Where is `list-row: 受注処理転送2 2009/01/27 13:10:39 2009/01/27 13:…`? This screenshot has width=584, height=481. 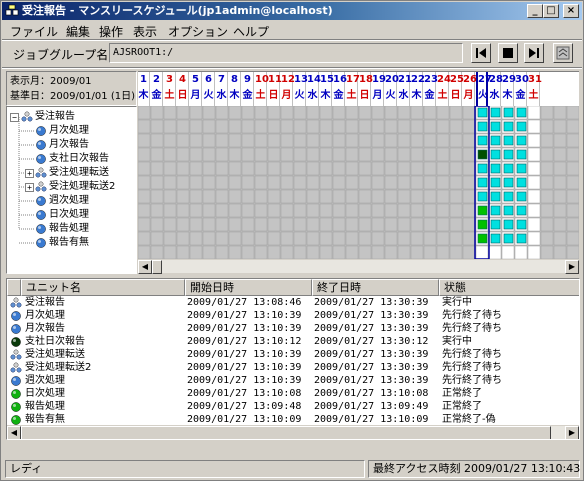
list-row: 受注処理転送2 2009/01/27 13:10:39 2009/01/27 13:… is located at coordinates (293, 368).